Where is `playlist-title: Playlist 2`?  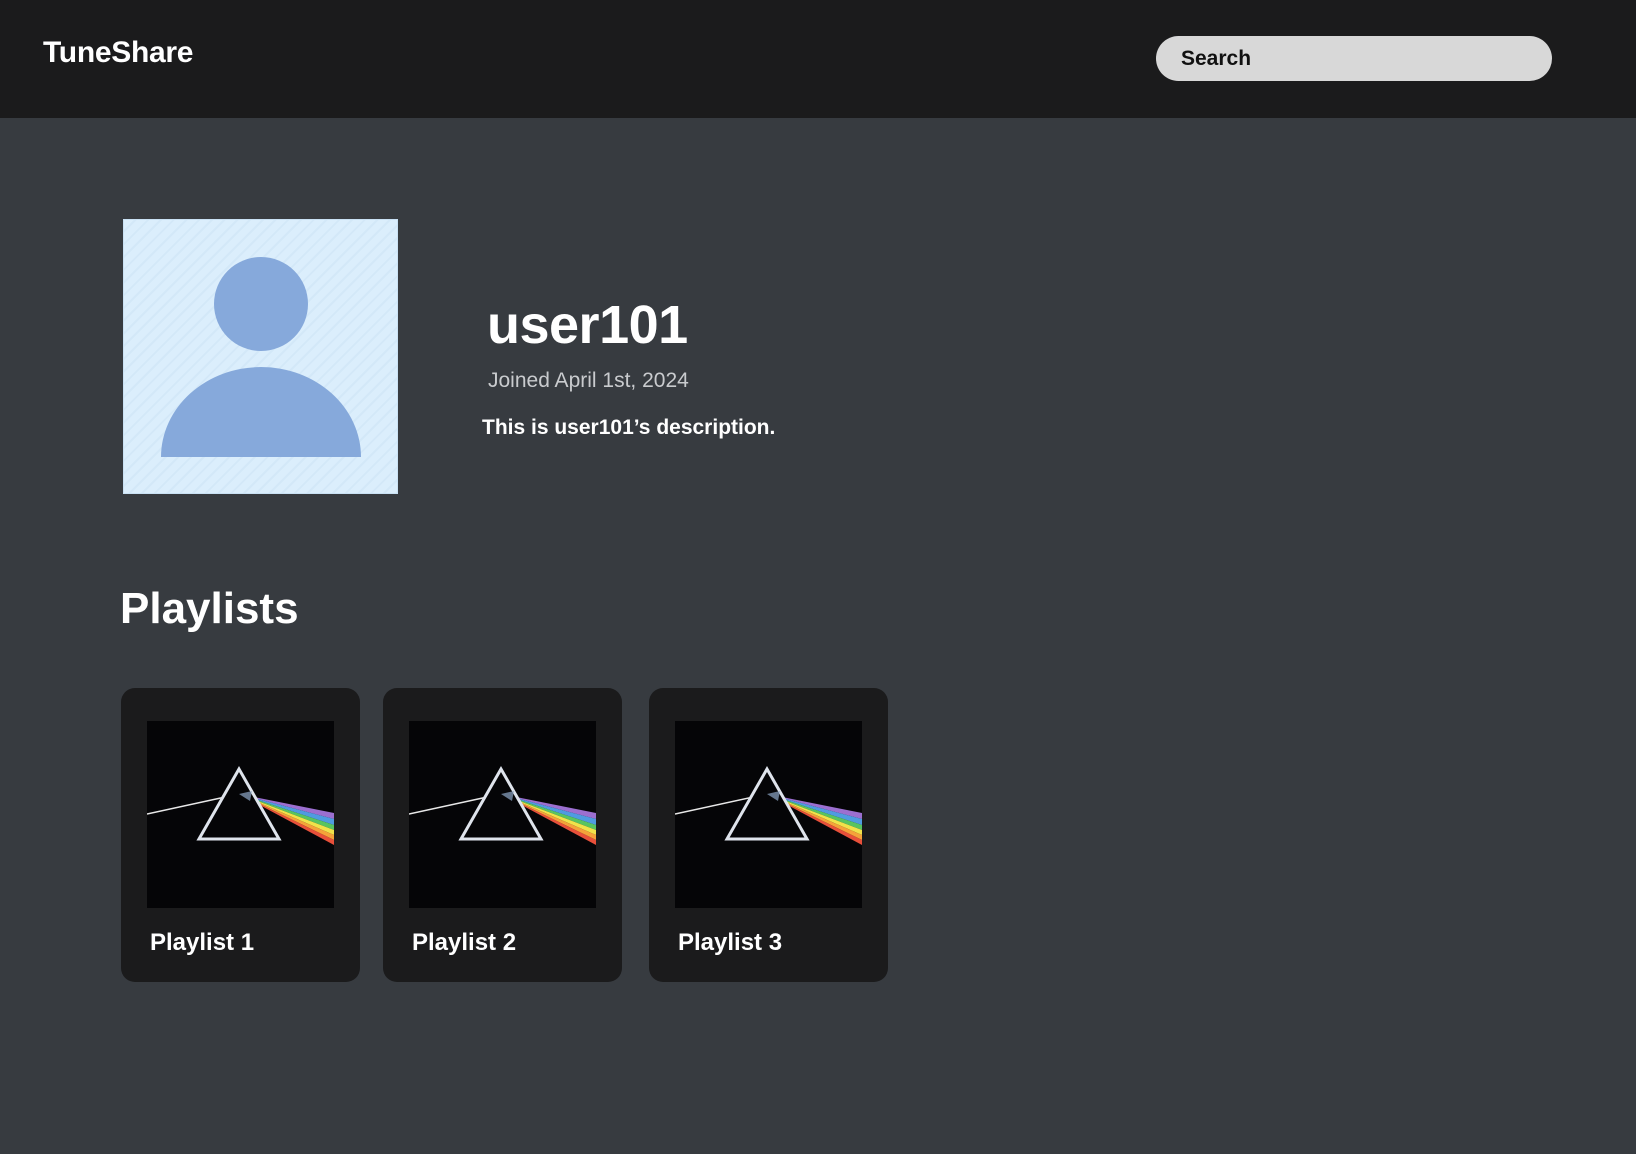
playlist-title: Playlist 2 is located at coordinates (464, 942).